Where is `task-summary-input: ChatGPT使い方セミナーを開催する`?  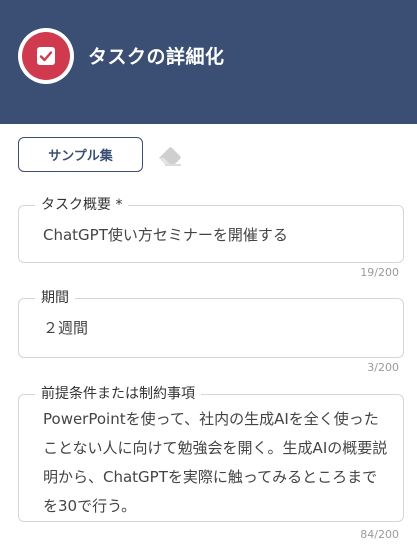 task-summary-input: ChatGPT使い方セミナーを開催する is located at coordinates (216, 235).